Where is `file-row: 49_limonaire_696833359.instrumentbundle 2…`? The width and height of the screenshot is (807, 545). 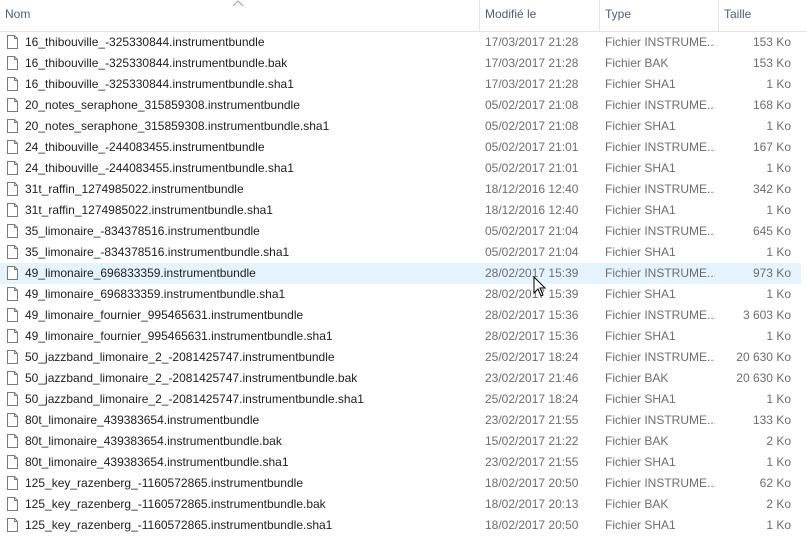 file-row: 49_limonaire_696833359.instrumentbundle 2… is located at coordinates (400, 273).